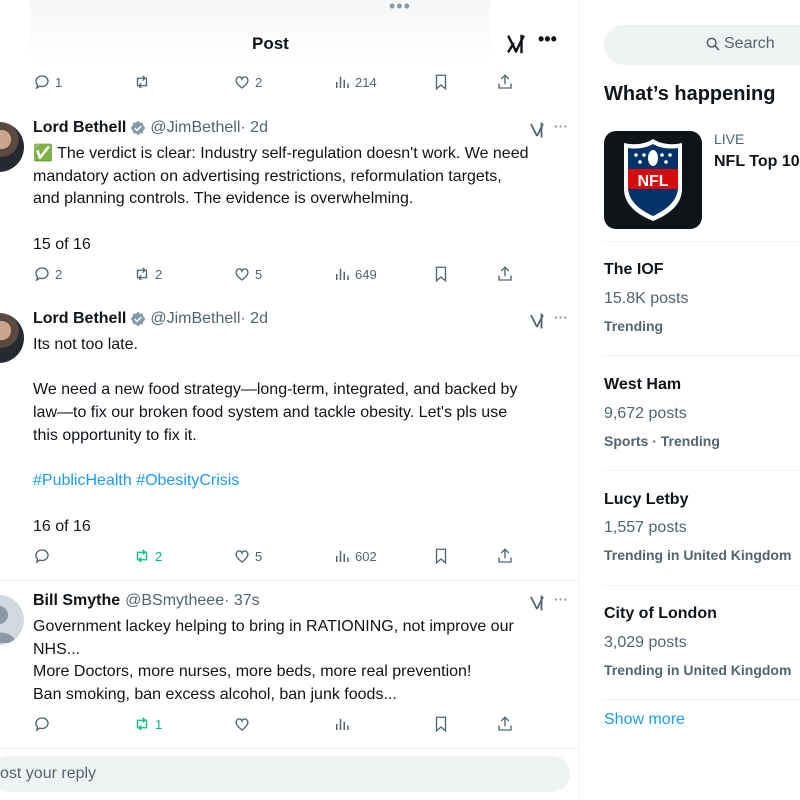  What do you see at coordinates (187, 480) in the screenshot?
I see `hashtag-link: #ObesityCrisis` at bounding box center [187, 480].